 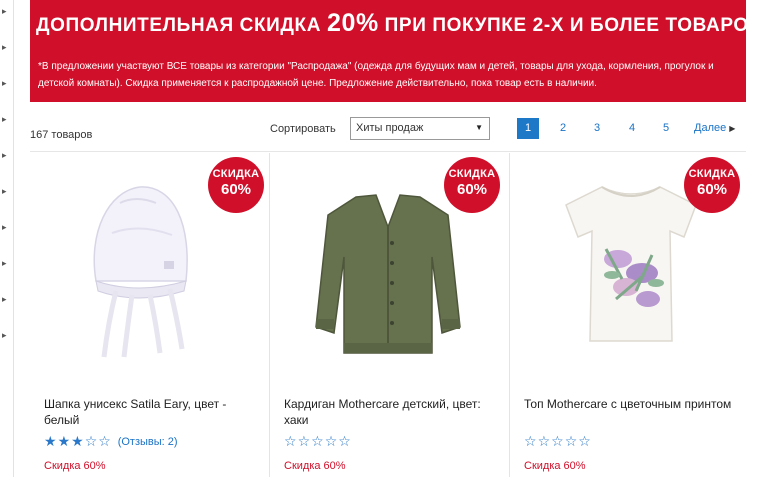 What do you see at coordinates (149, 412) in the screenshot?
I see `product-name: Шапка унисекс Satila Eary, цвет - белый` at bounding box center [149, 412].